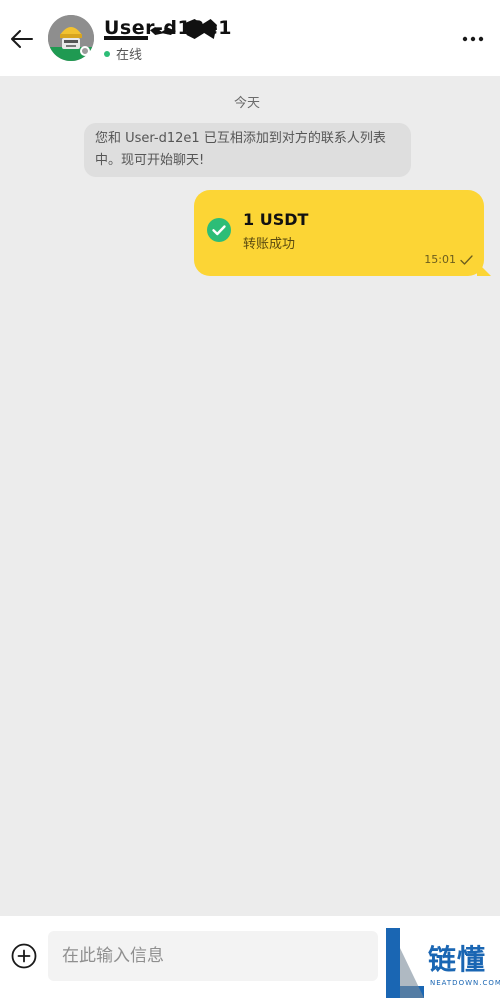 The height and width of the screenshot is (998, 500). I want to click on arrow-left-icon, so click(22, 39).